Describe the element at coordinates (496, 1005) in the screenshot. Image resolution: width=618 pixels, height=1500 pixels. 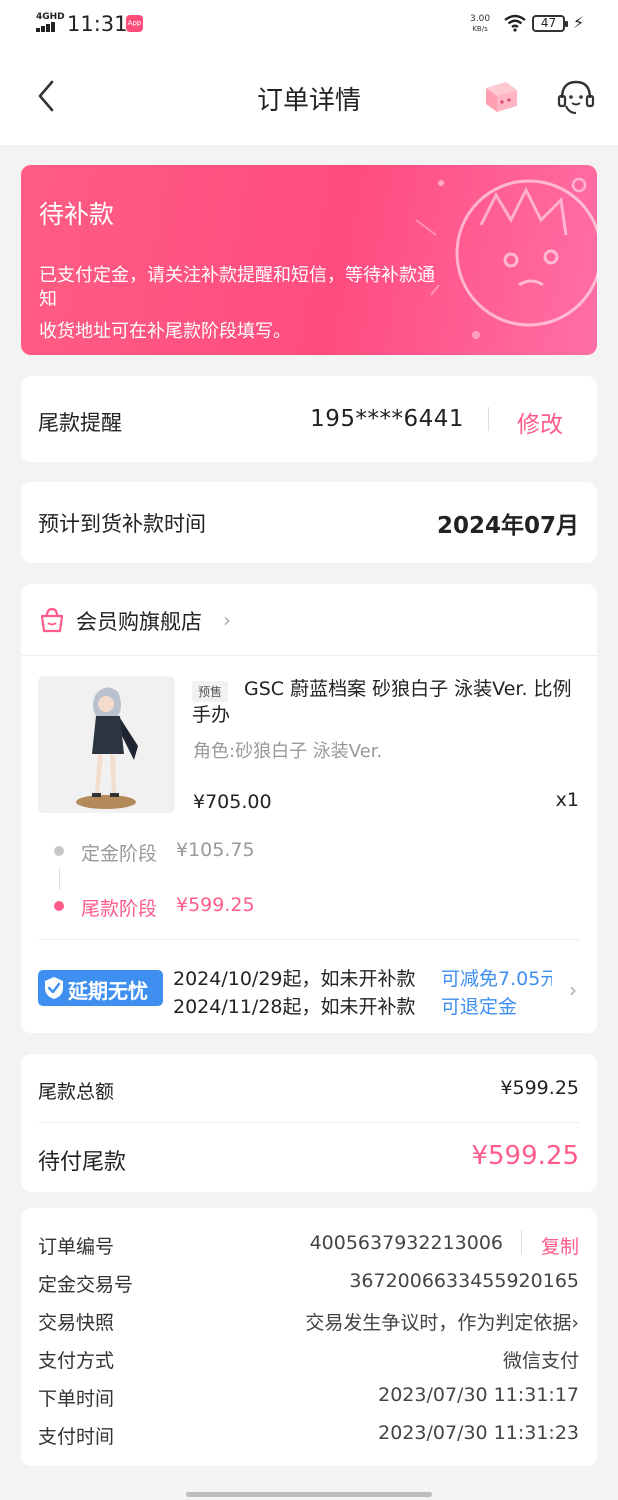
I see `extension-policy-link2: 可退定金` at that location.